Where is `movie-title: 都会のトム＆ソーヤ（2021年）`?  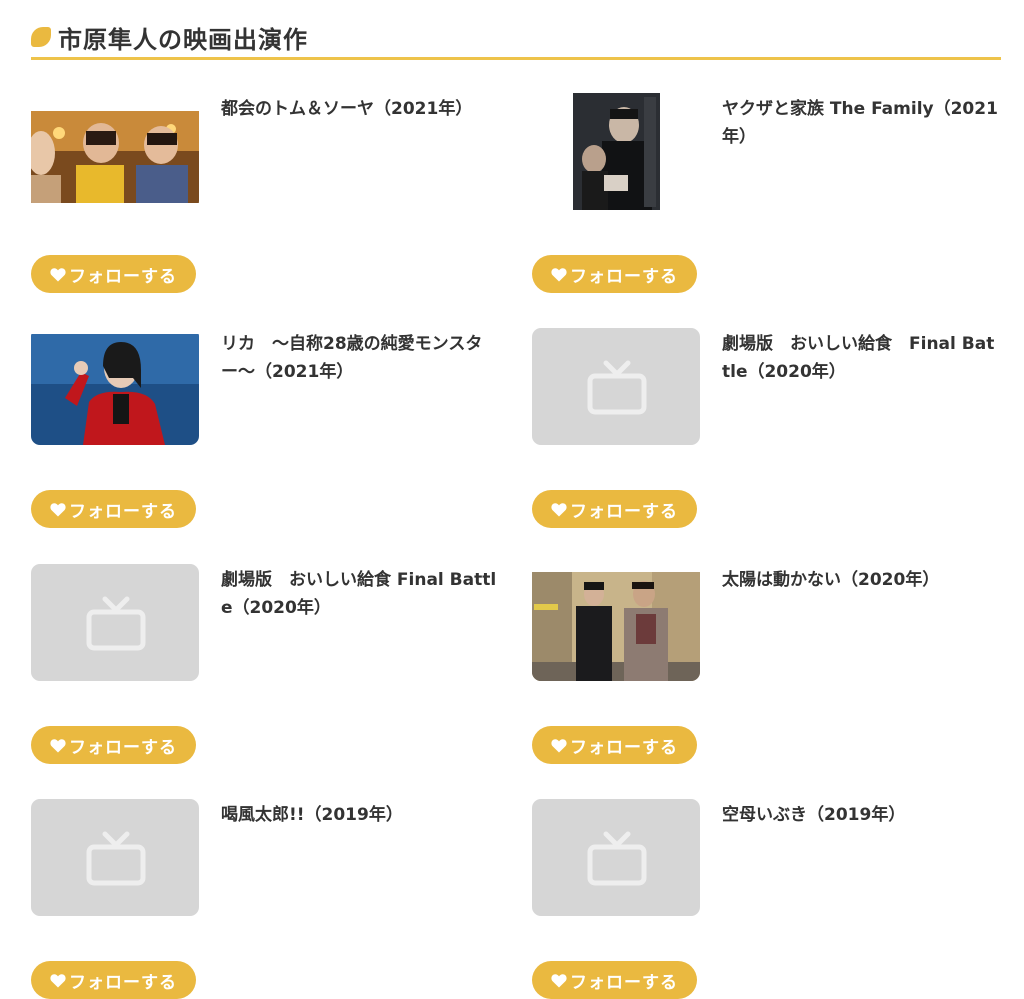
movie-title: 都会のトム＆ソーヤ（2021年） is located at coordinates (361, 109).